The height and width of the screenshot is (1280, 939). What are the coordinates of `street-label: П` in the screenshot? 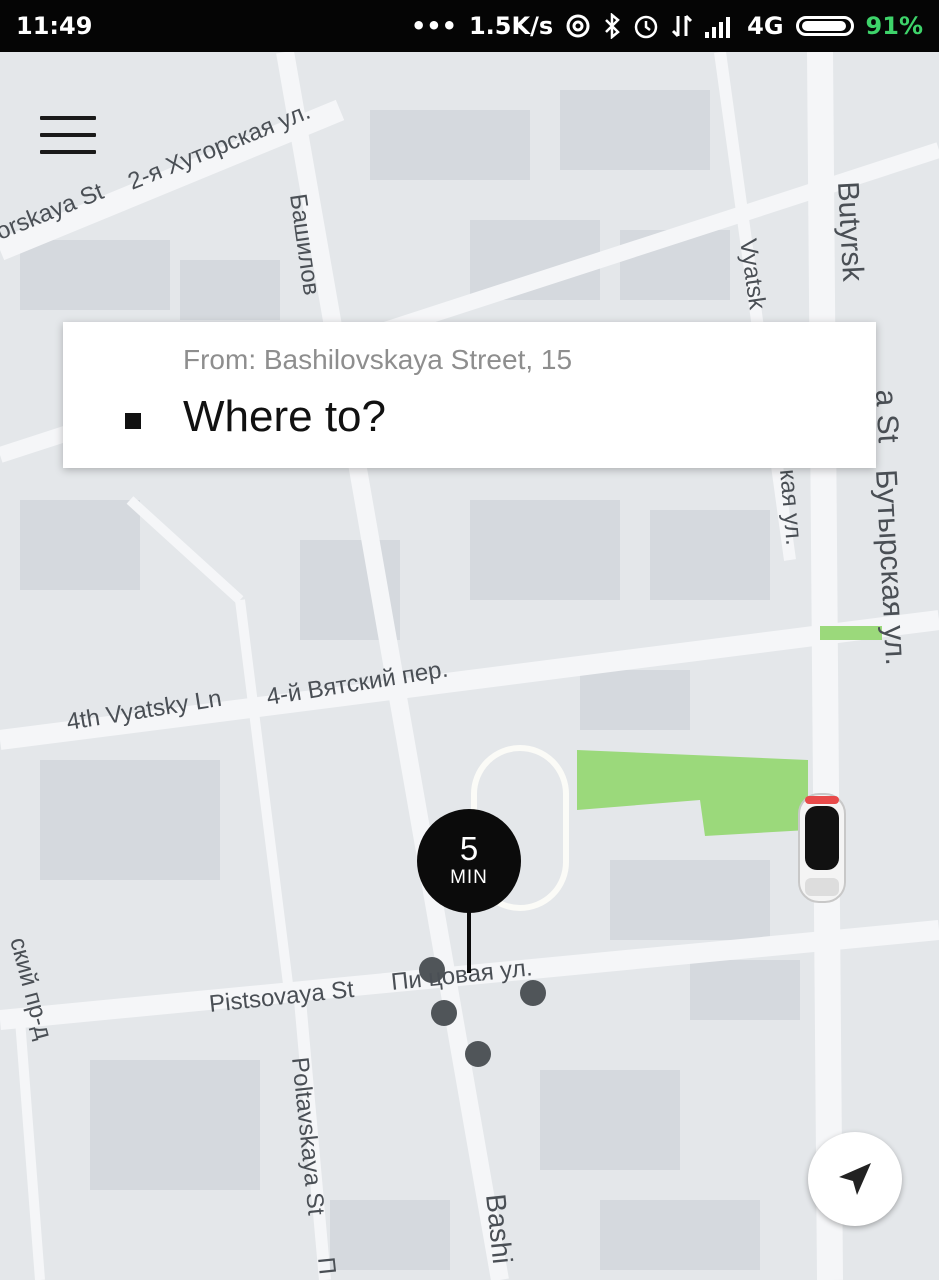 It's located at (326, 1266).